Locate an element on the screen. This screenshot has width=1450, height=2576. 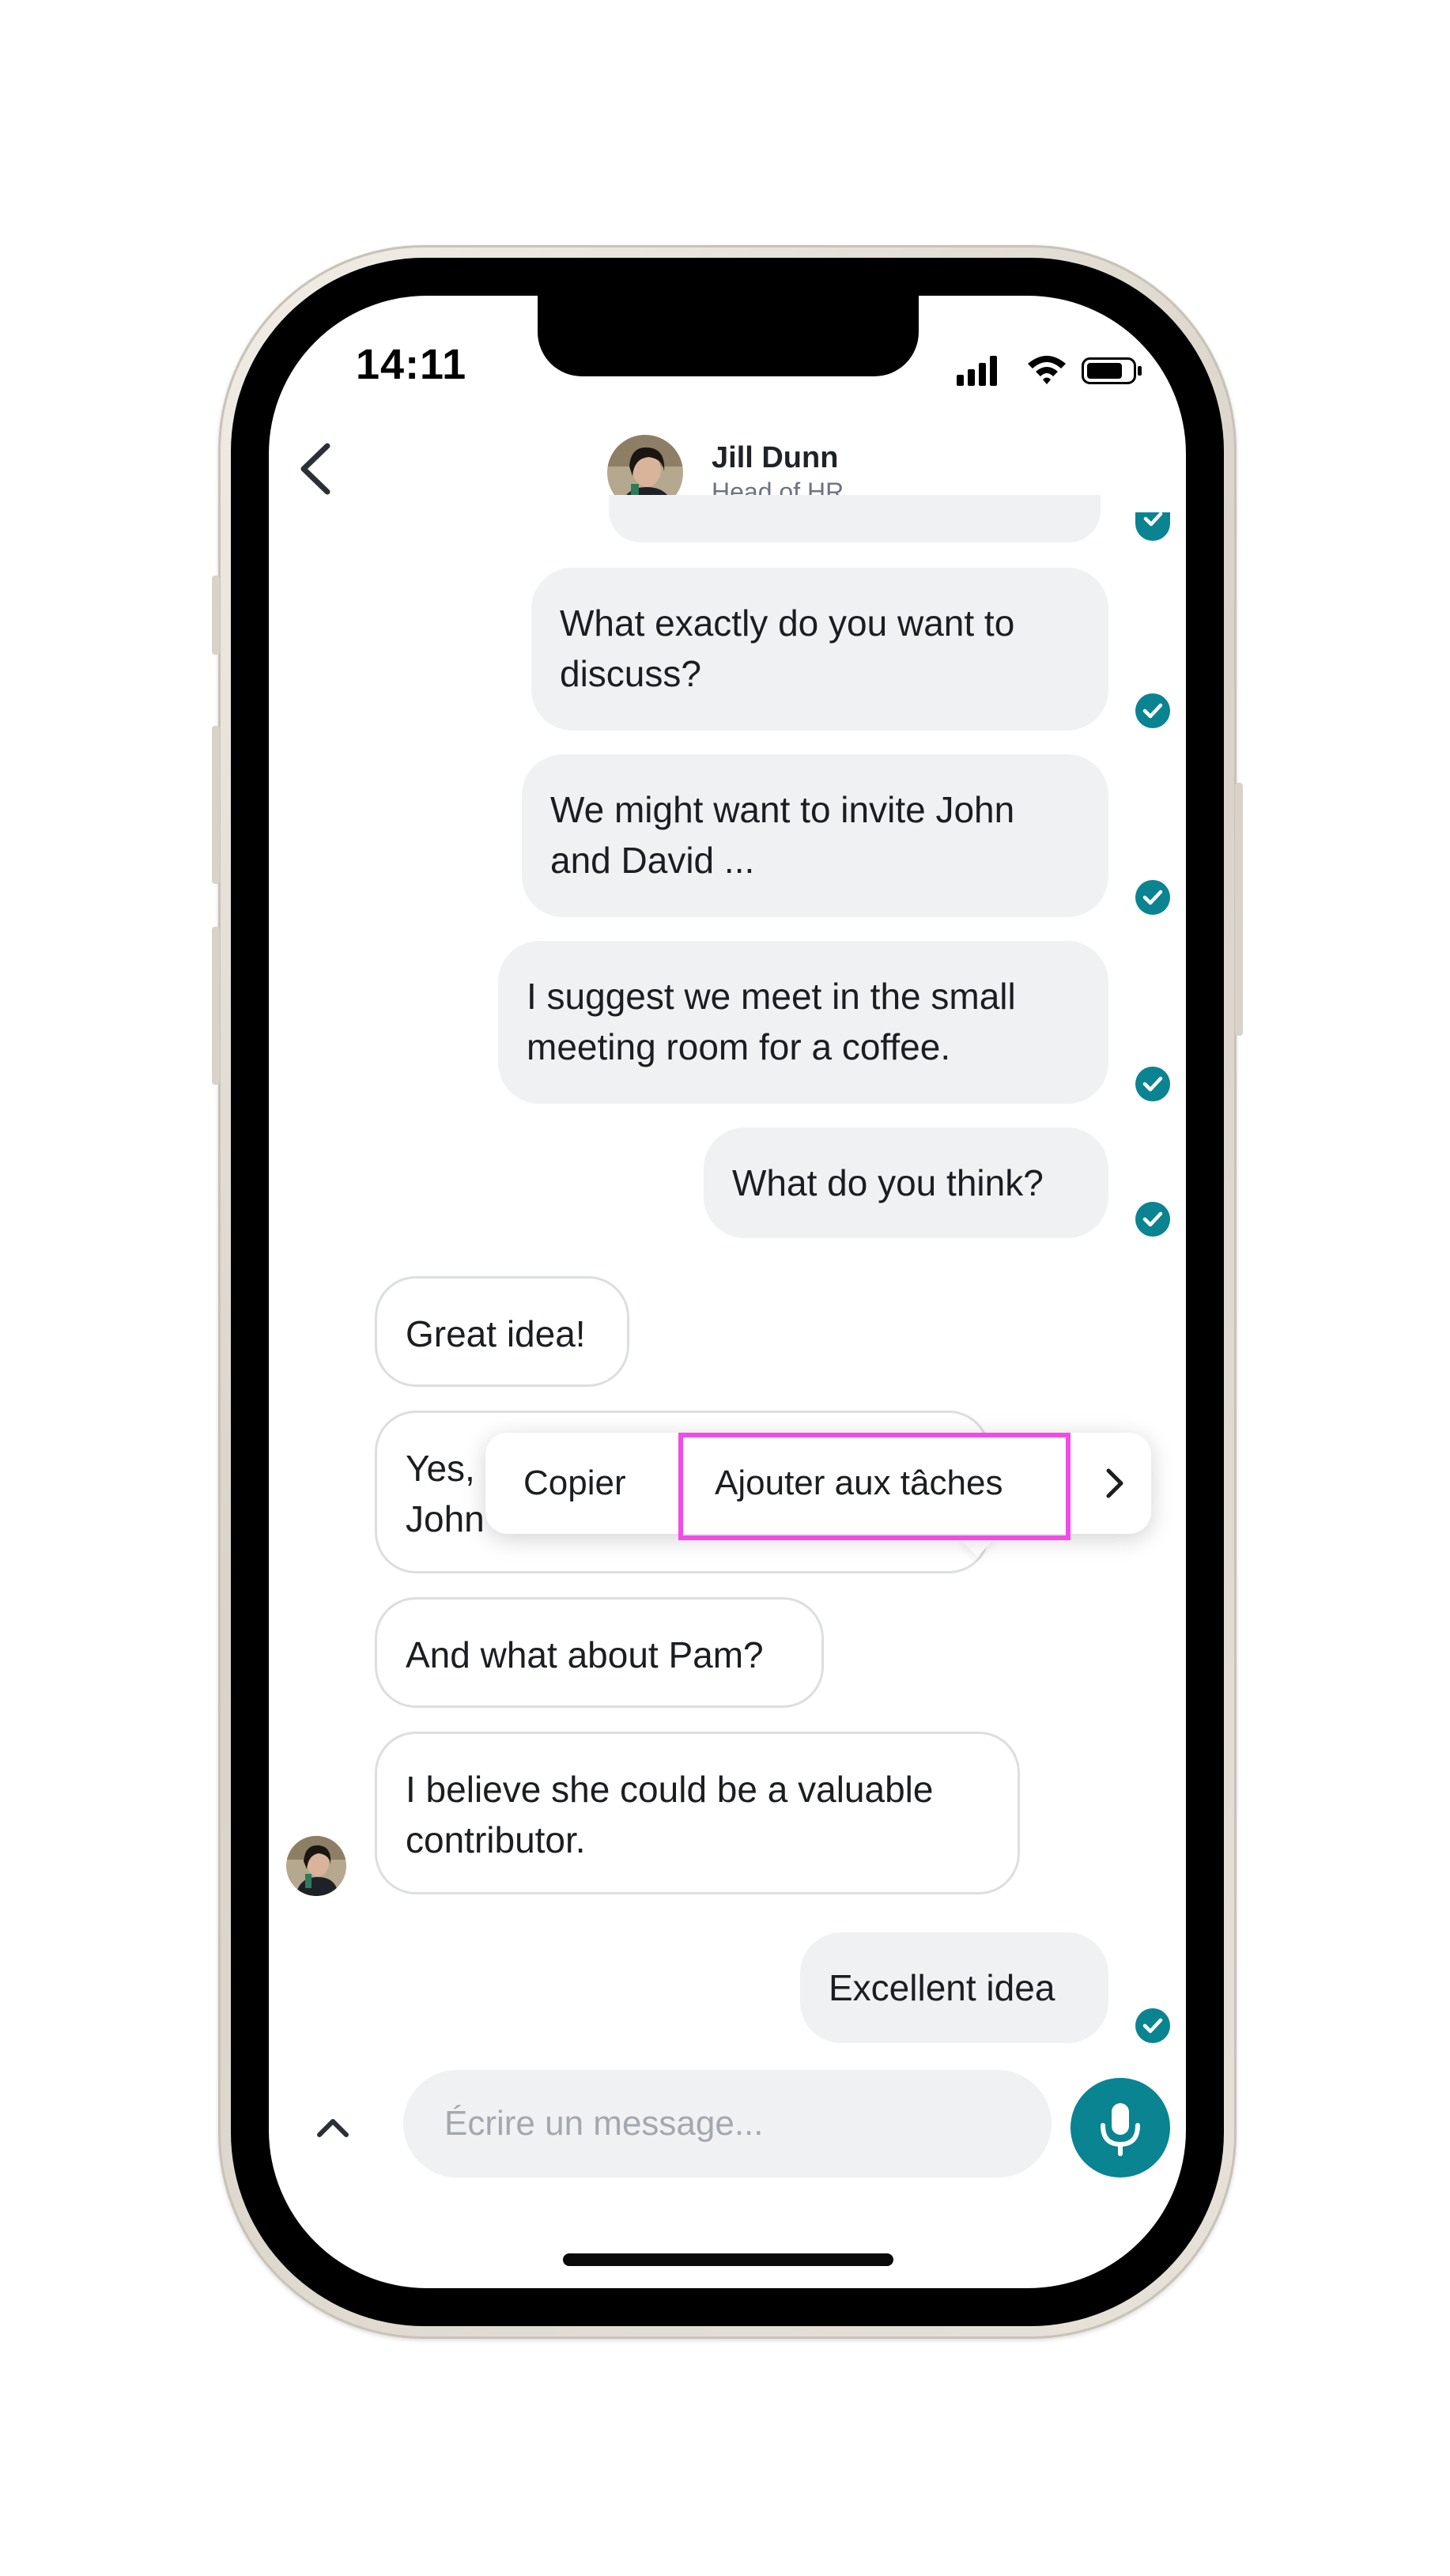
message-bubble-partial is located at coordinates (855, 518).